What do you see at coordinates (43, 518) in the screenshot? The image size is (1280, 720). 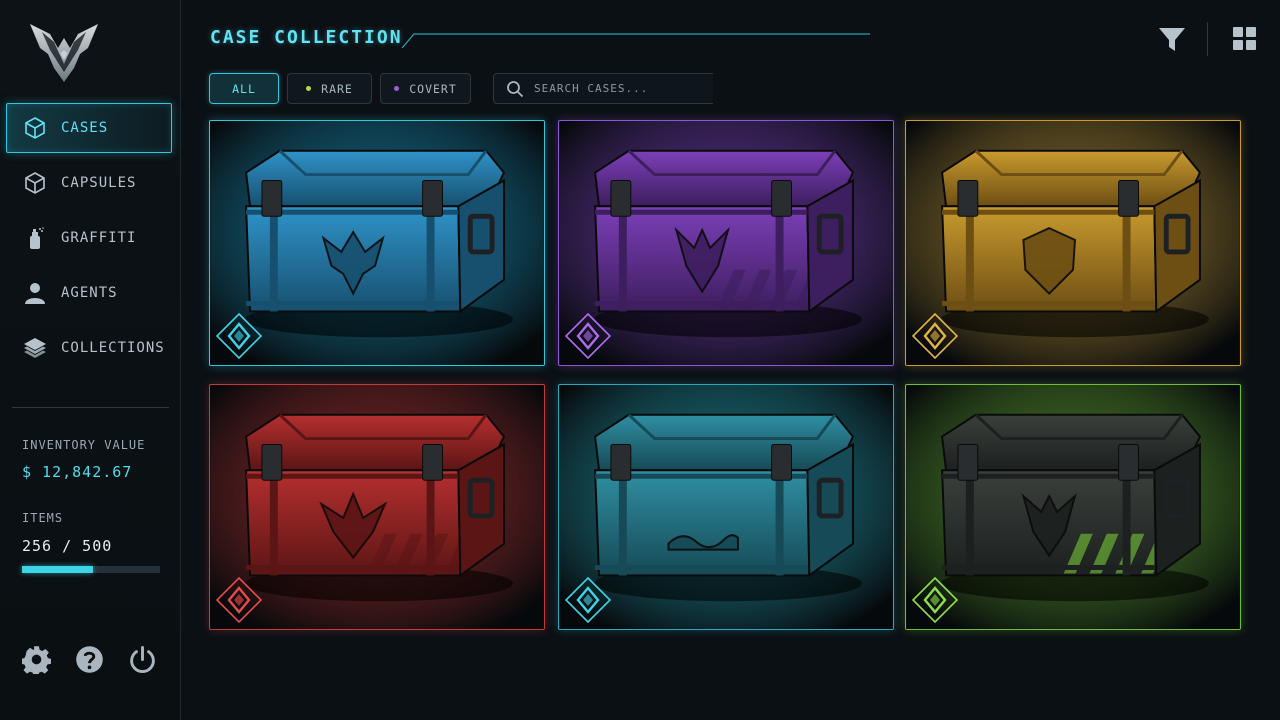 I see `items-label: ITEMS` at bounding box center [43, 518].